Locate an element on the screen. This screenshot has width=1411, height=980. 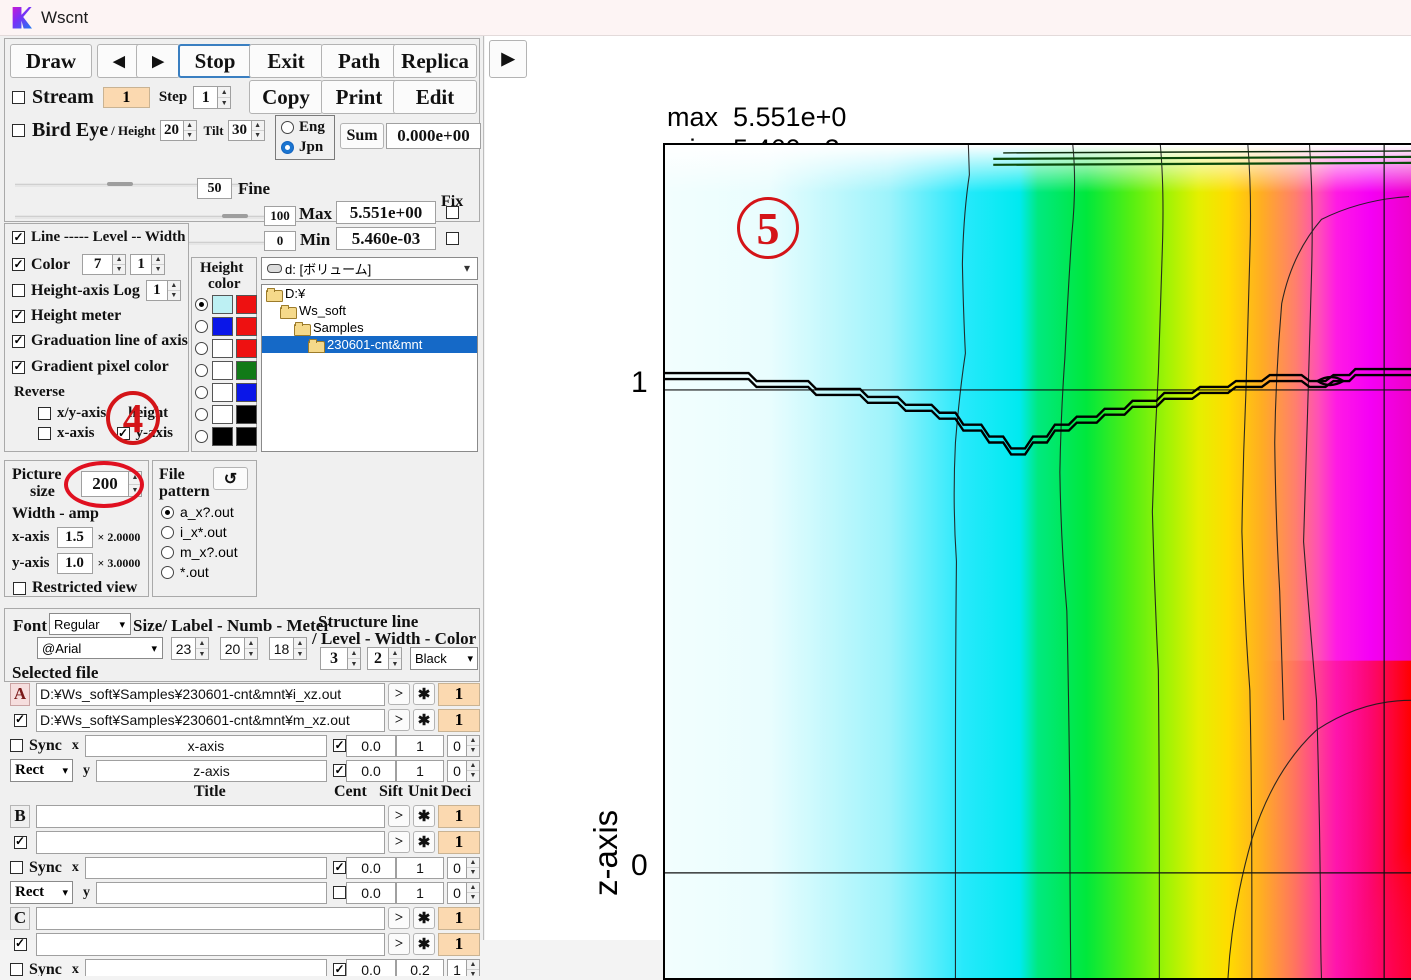
file-path-input is located at coordinates (210, 842).